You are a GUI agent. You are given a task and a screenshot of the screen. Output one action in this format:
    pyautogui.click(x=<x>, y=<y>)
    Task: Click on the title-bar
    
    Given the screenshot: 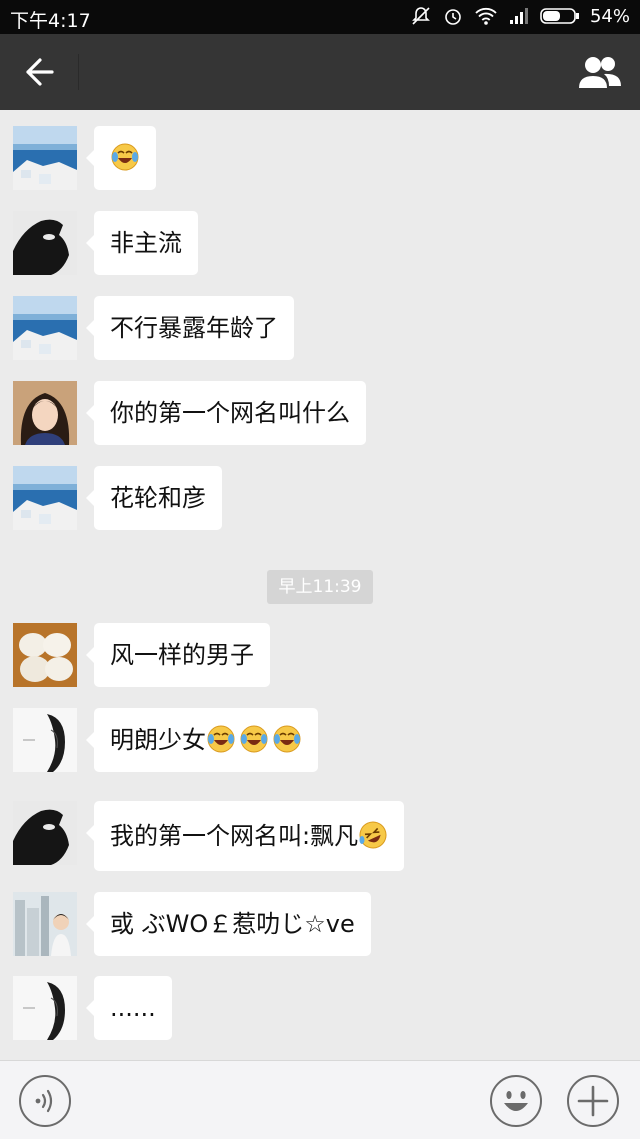 What is the action you would take?
    pyautogui.click(x=320, y=72)
    